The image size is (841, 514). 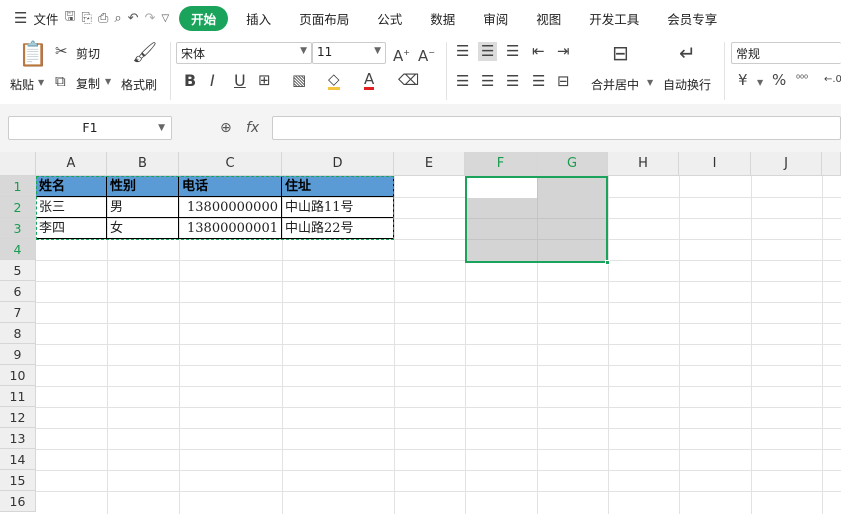 I want to click on distributed-icon: ⊟, so click(x=563, y=81).